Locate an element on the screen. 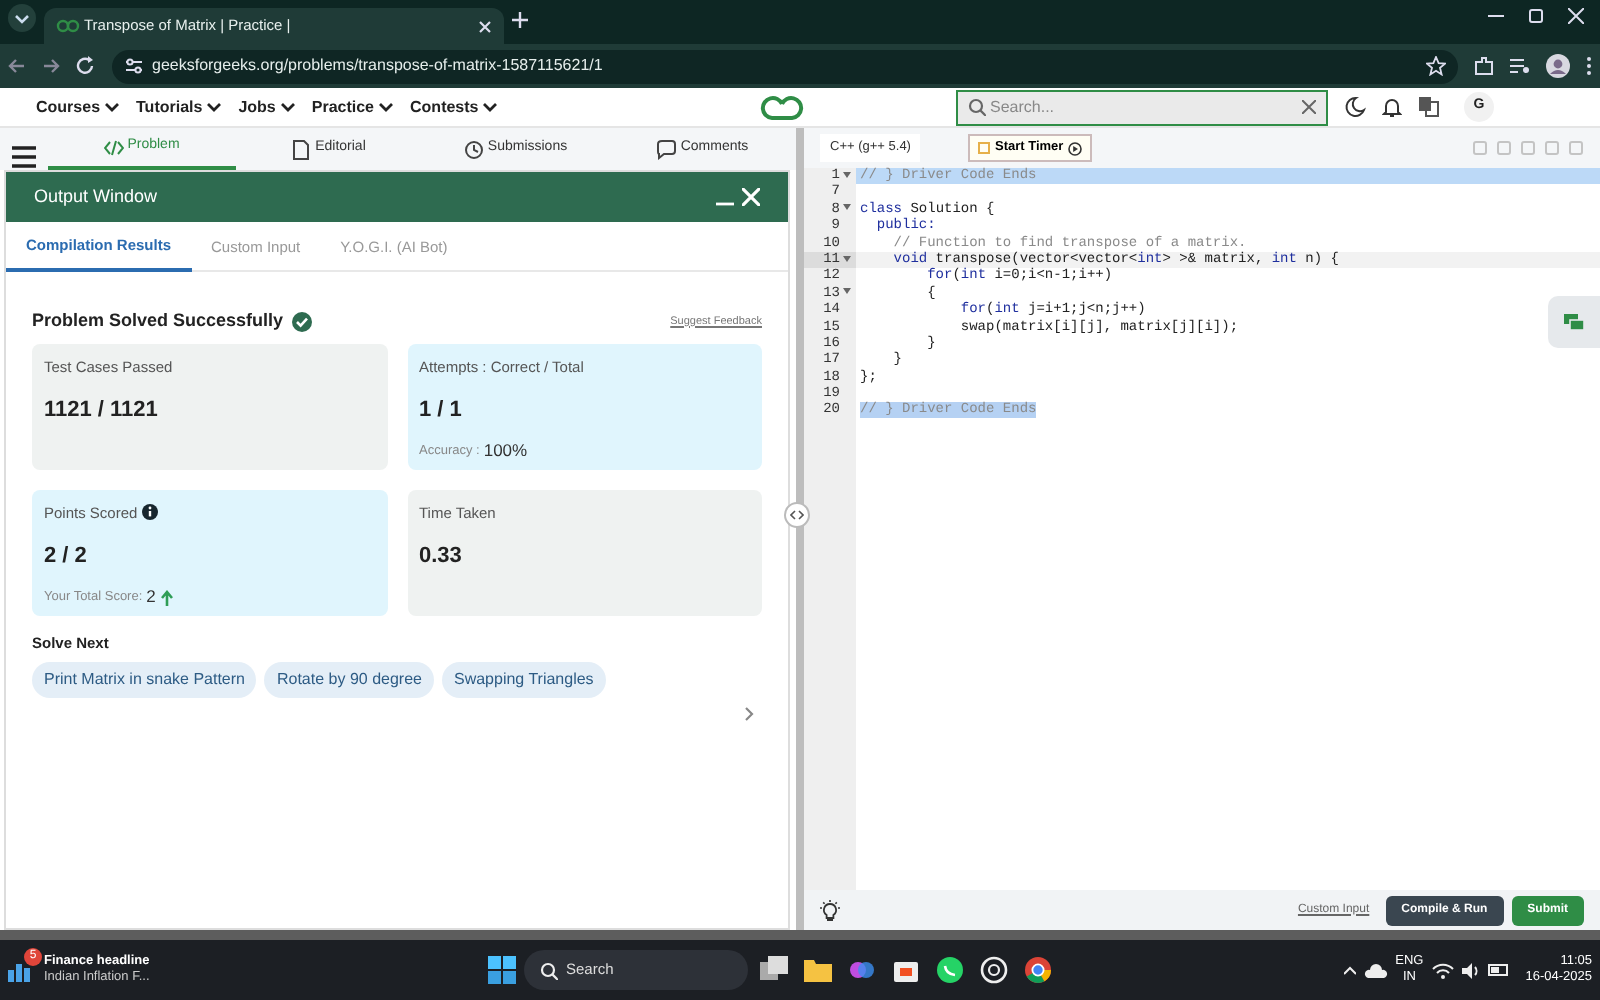 The height and width of the screenshot is (1000, 1600). address-bar: geeksforgeeks.org/problems/transpose-of-matrix-1587115621/1 is located at coordinates (785, 66).